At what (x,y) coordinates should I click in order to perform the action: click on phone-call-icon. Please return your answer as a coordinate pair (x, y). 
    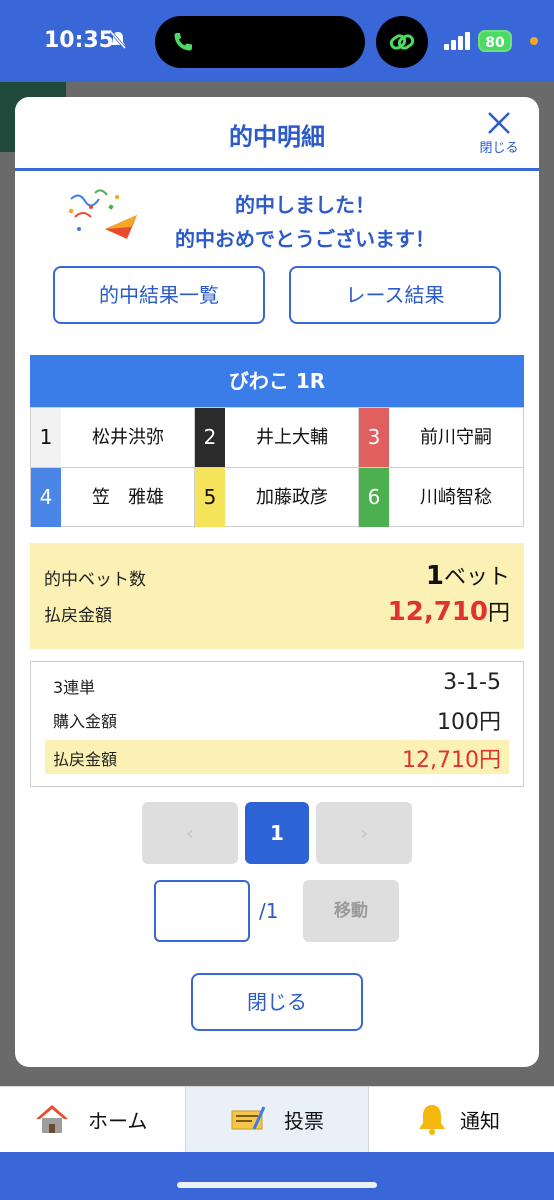
    Looking at the image, I should click on (183, 42).